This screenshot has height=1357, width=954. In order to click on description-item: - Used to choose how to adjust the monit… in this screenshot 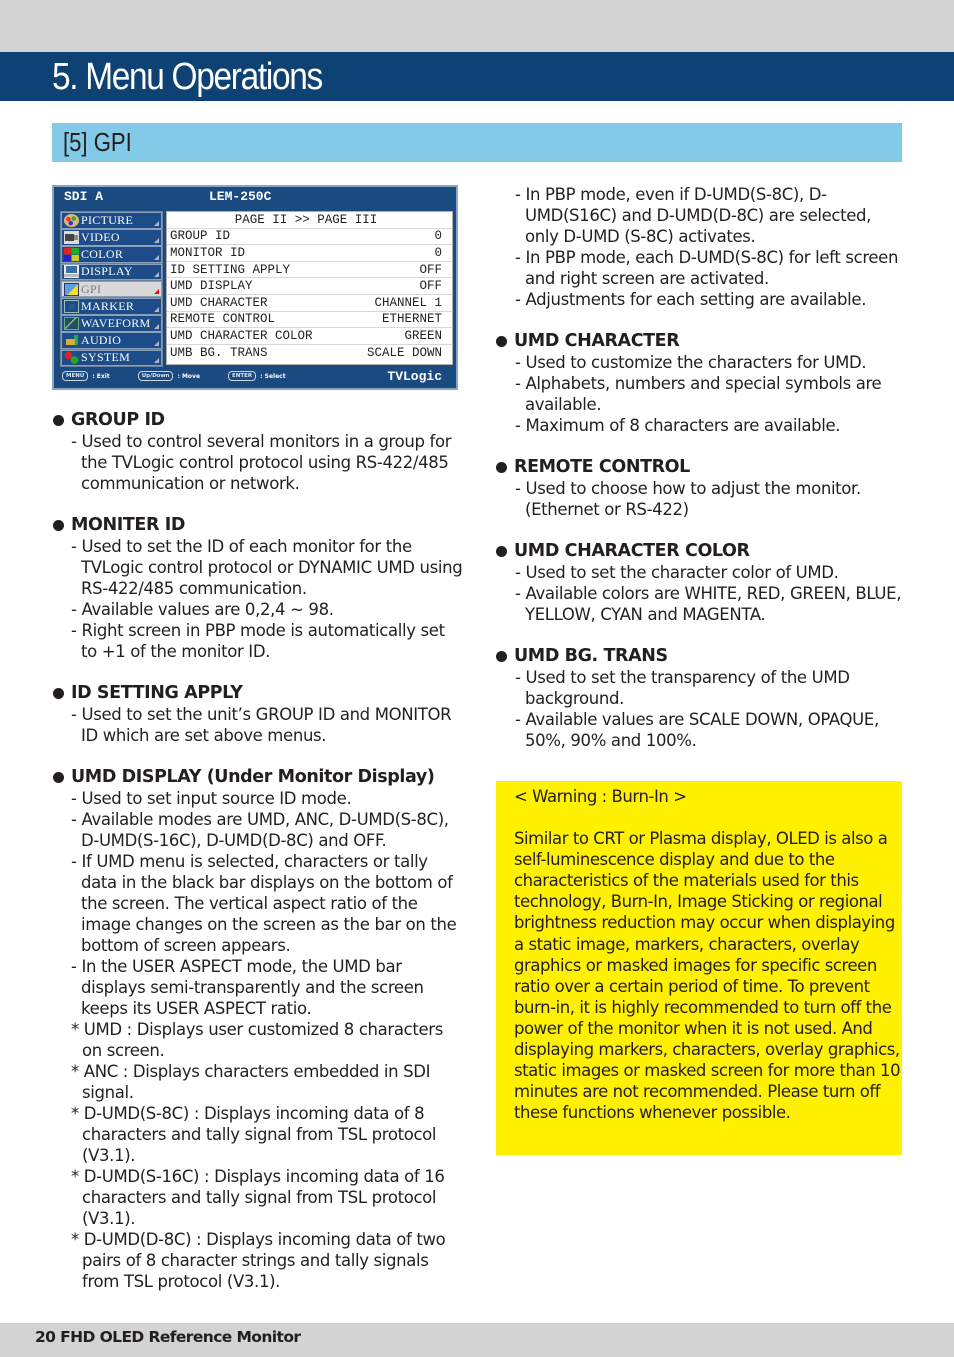, I will do `click(688, 499)`.